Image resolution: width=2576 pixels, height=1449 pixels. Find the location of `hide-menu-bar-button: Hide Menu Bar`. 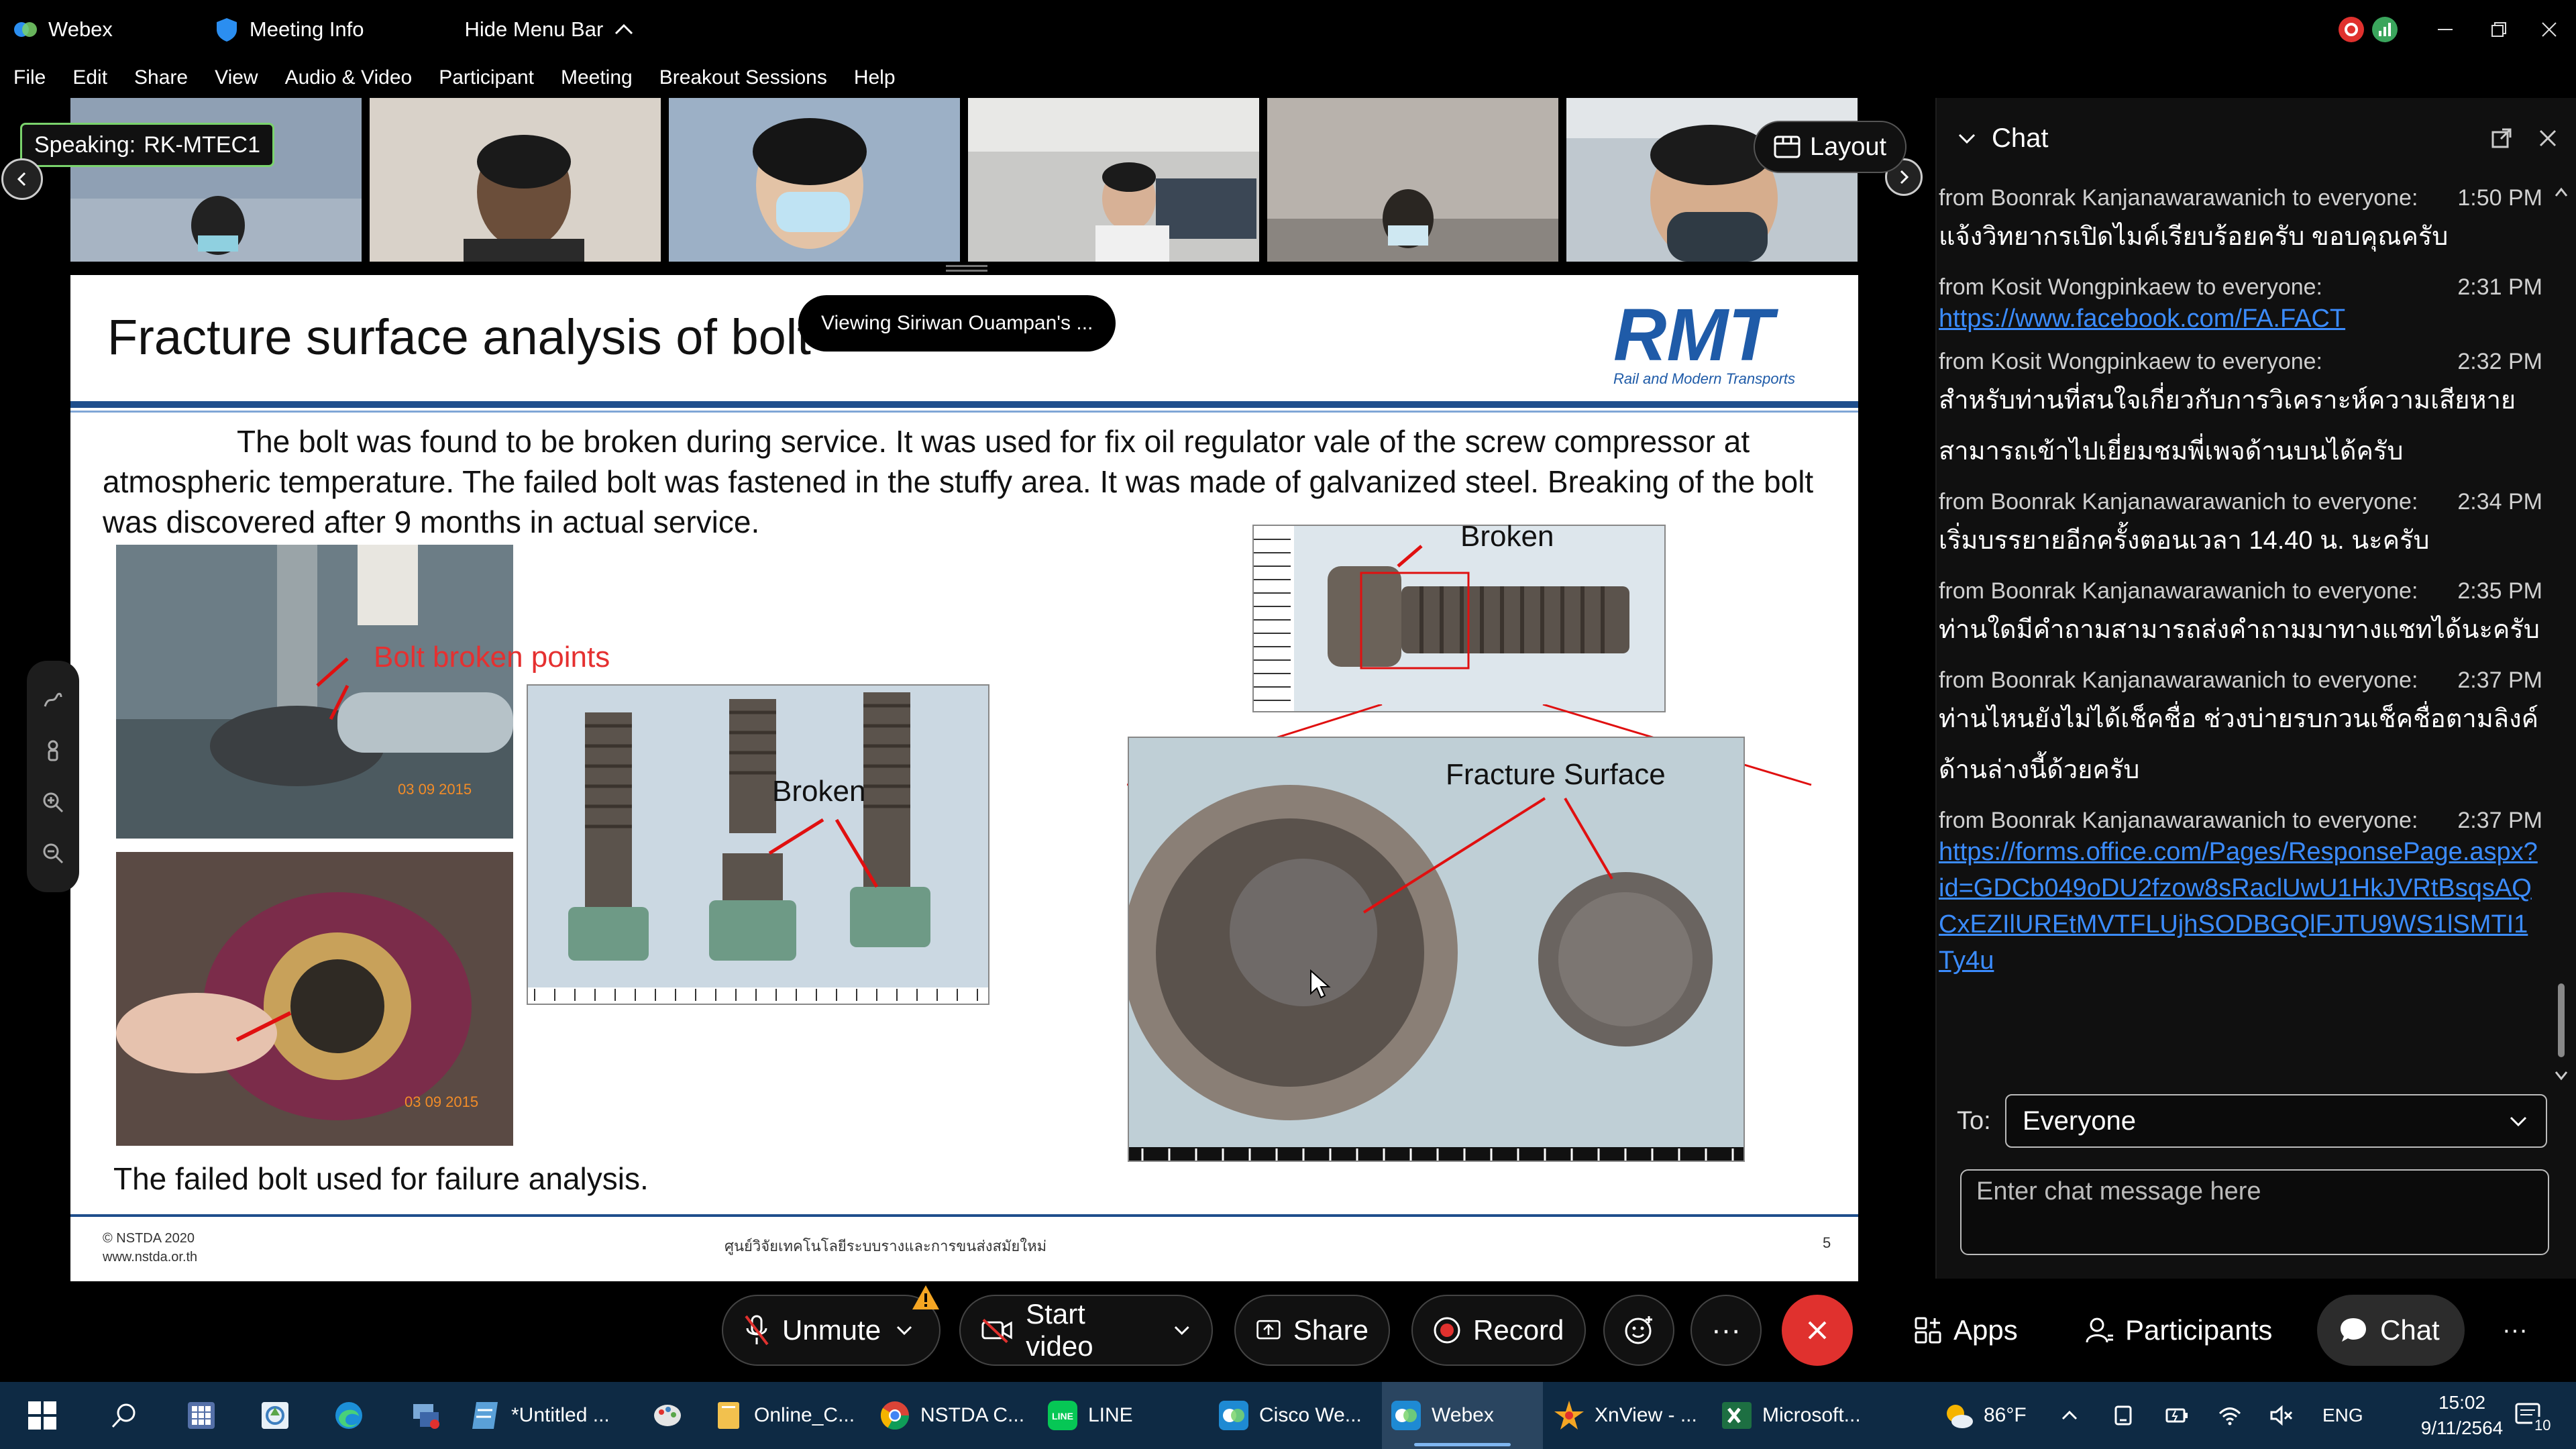

hide-menu-bar-button: Hide Menu Bar is located at coordinates (550, 29).